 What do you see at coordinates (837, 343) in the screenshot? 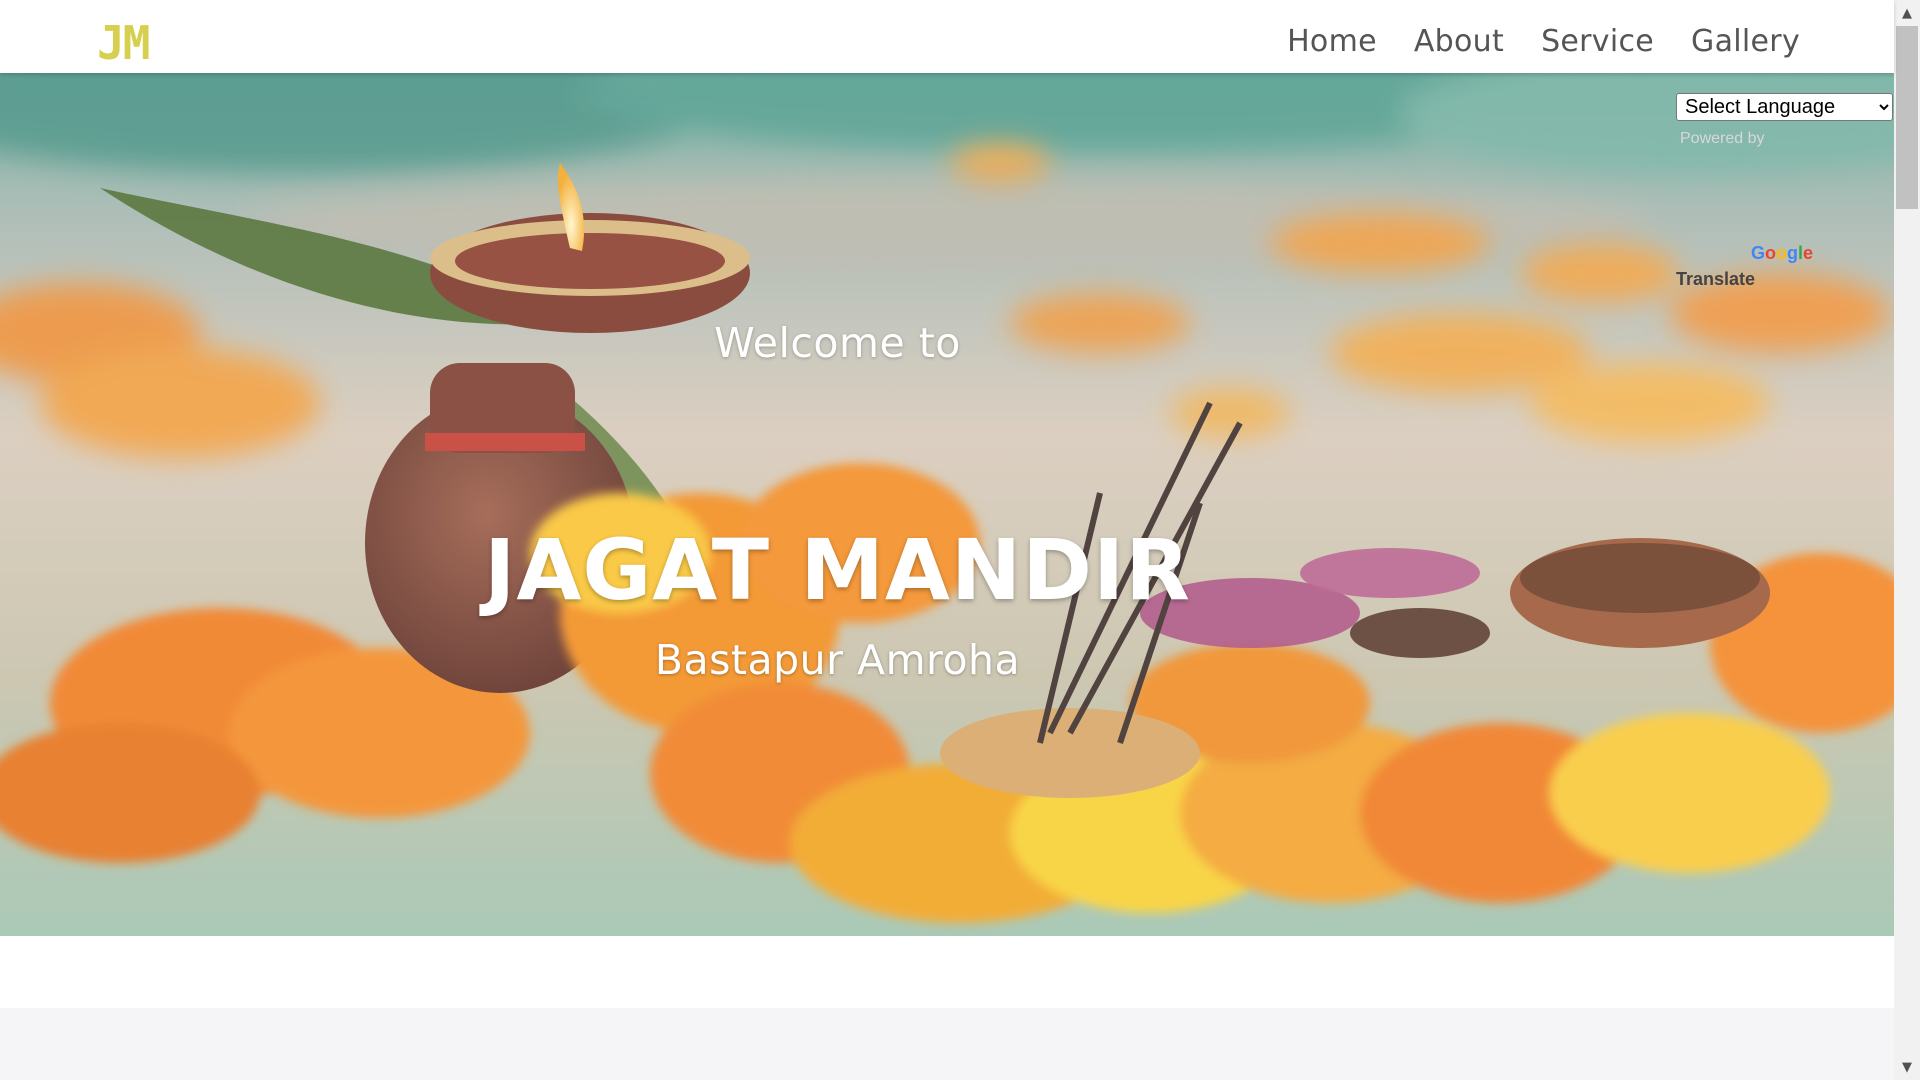
I see `welcome-text: Welcome to` at bounding box center [837, 343].